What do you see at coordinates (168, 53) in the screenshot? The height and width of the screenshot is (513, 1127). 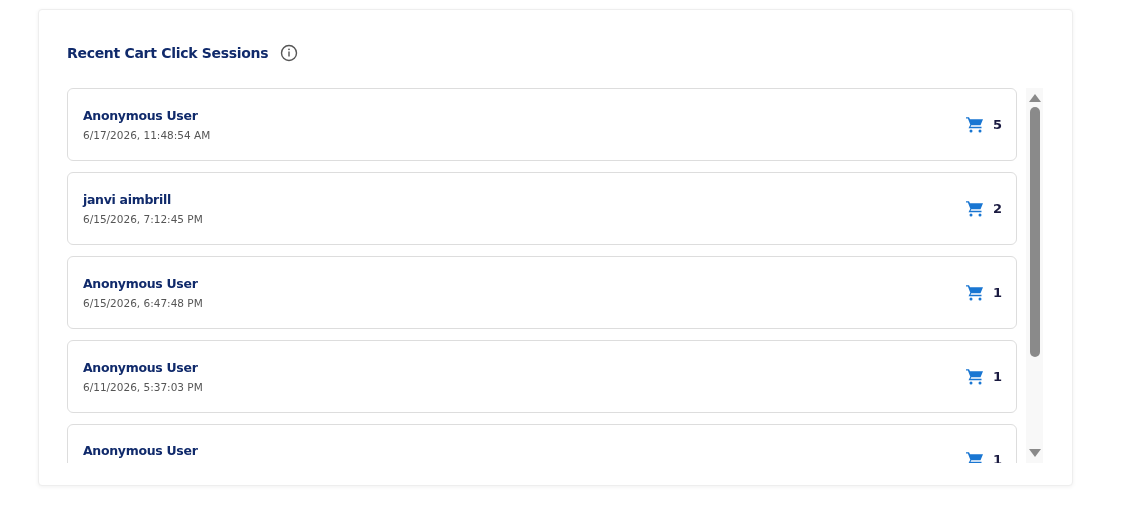 I see `panel-title: Recent Cart Click Sessions` at bounding box center [168, 53].